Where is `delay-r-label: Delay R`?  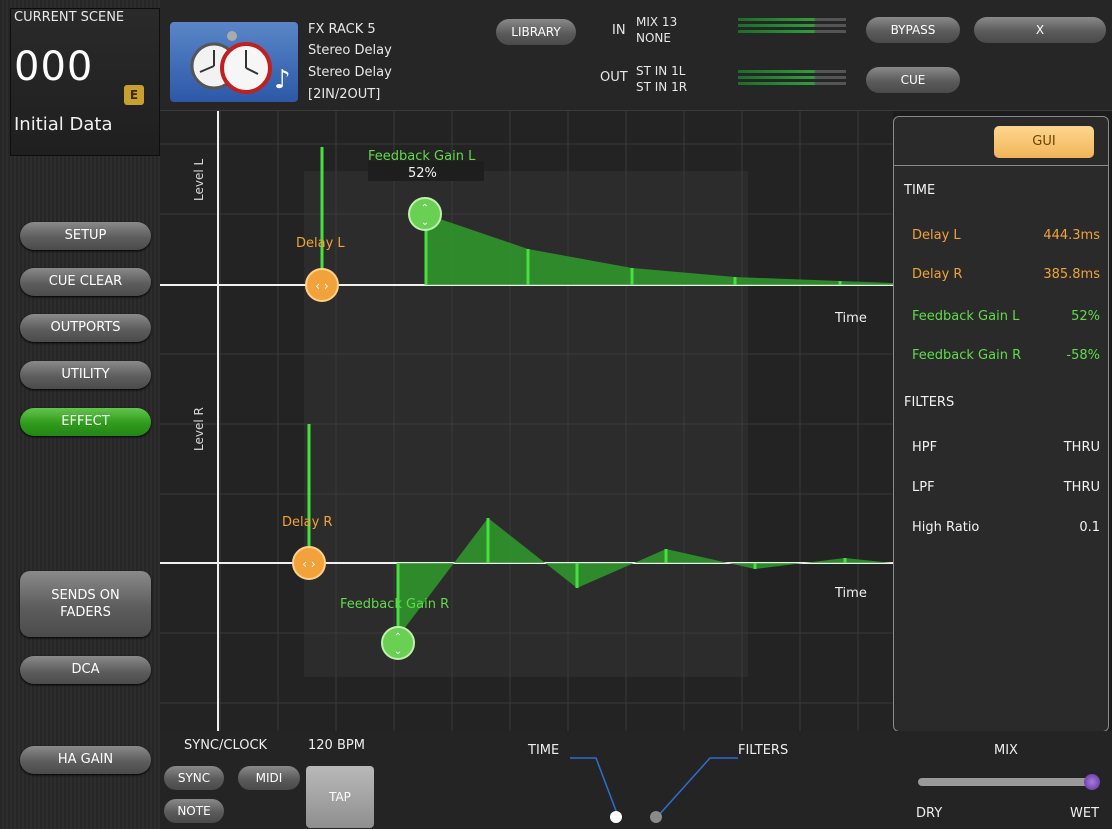 delay-r-label: Delay R is located at coordinates (307, 522).